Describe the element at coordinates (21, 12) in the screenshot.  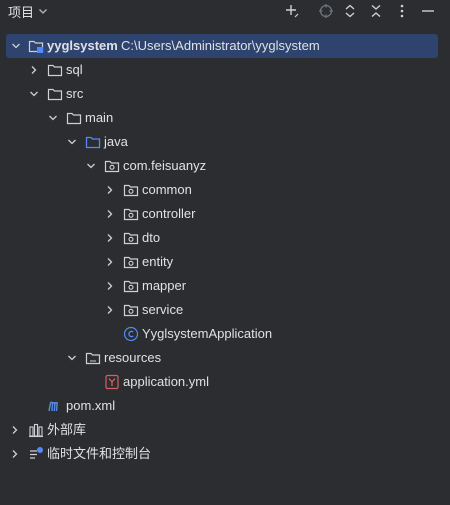
I see `project-title: 项目` at that location.